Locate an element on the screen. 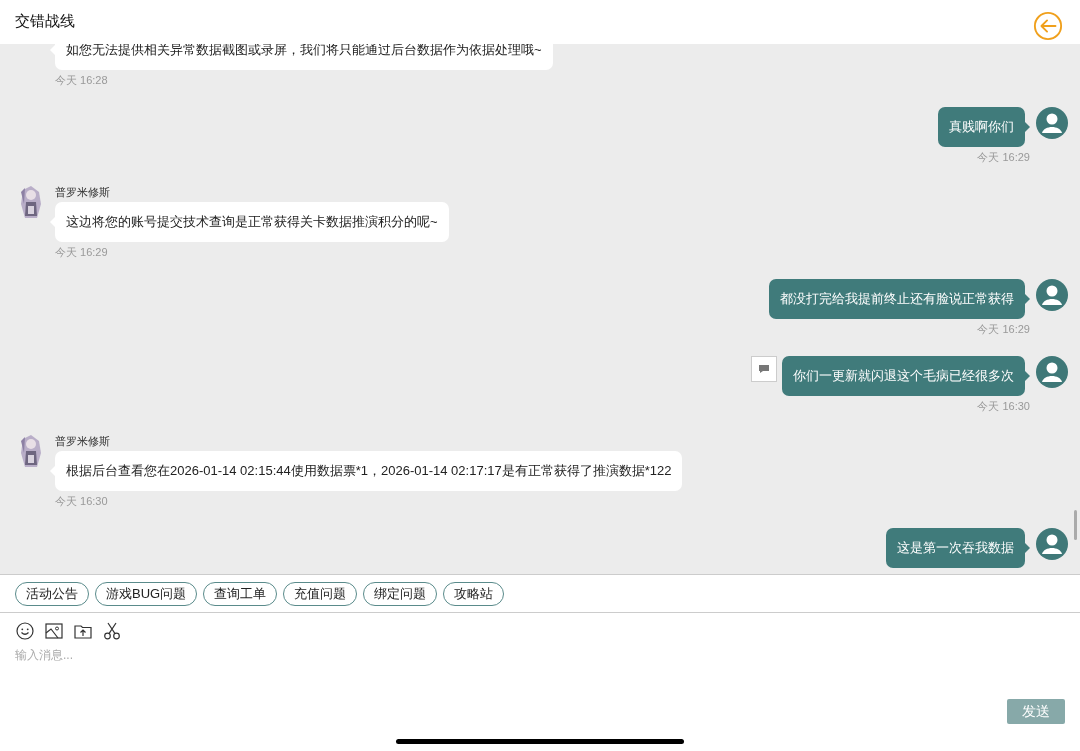 This screenshot has height=751, width=1080. quick-reply-button: 充值问题 is located at coordinates (320, 593).